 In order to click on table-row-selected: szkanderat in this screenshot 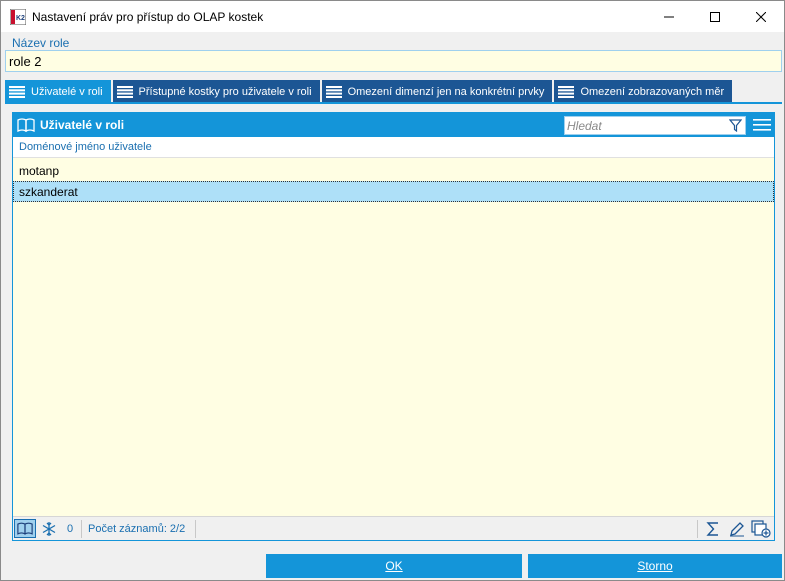, I will do `click(393, 191)`.